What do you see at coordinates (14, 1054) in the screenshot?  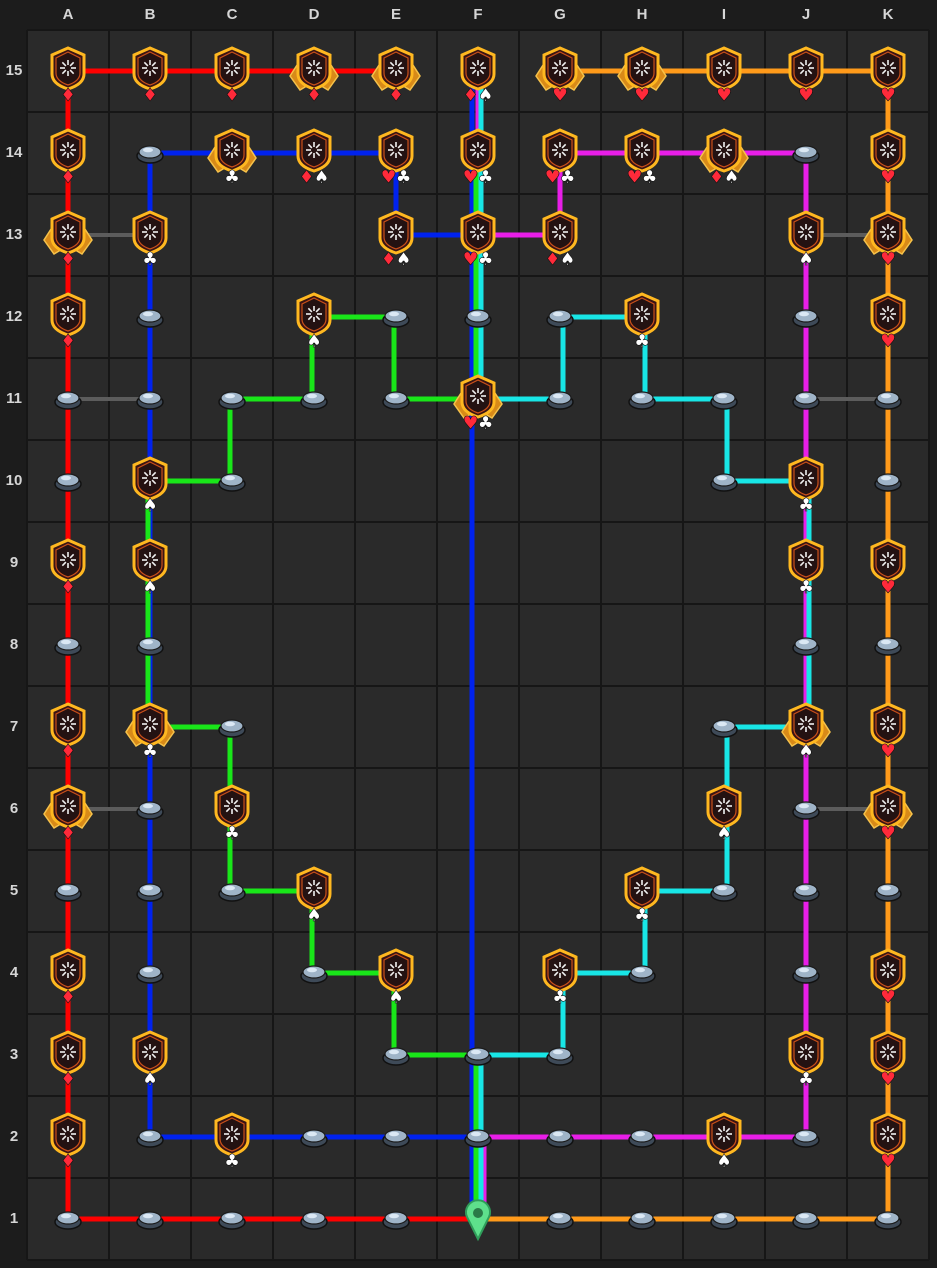 I see `row-label: 3` at bounding box center [14, 1054].